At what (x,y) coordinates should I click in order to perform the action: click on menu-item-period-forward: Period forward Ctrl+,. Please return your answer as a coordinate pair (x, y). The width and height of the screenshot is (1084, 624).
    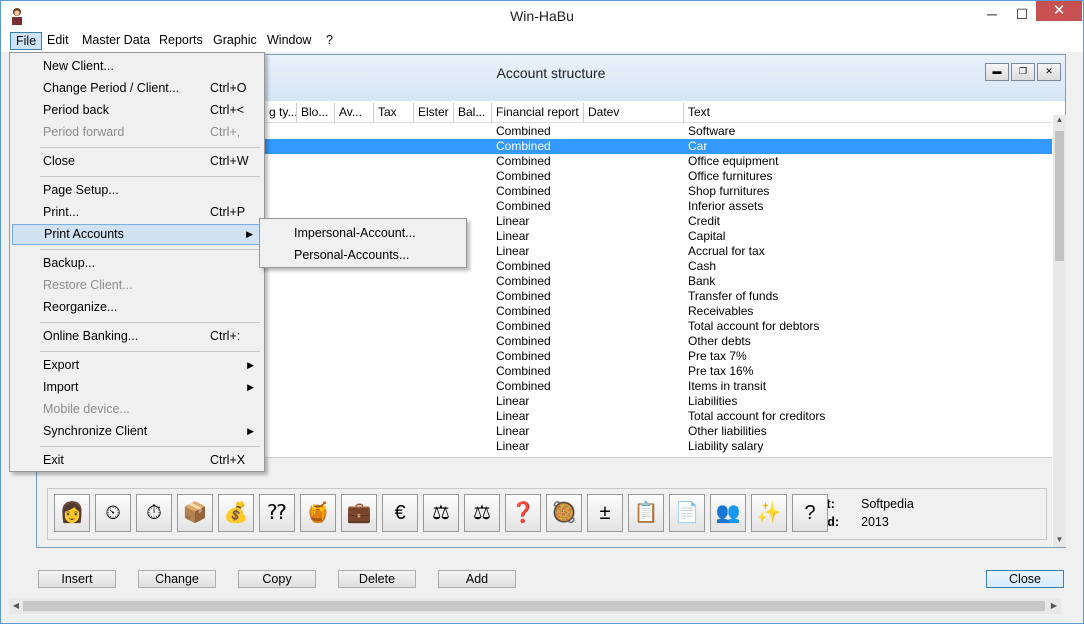
    Looking at the image, I should click on (137, 132).